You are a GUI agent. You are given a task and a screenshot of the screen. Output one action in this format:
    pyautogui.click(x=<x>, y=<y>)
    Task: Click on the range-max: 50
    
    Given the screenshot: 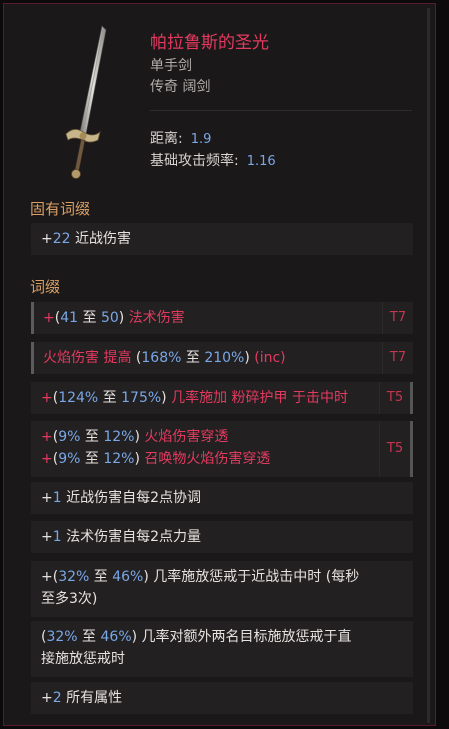 What is the action you would take?
    pyautogui.click(x=109, y=318)
    